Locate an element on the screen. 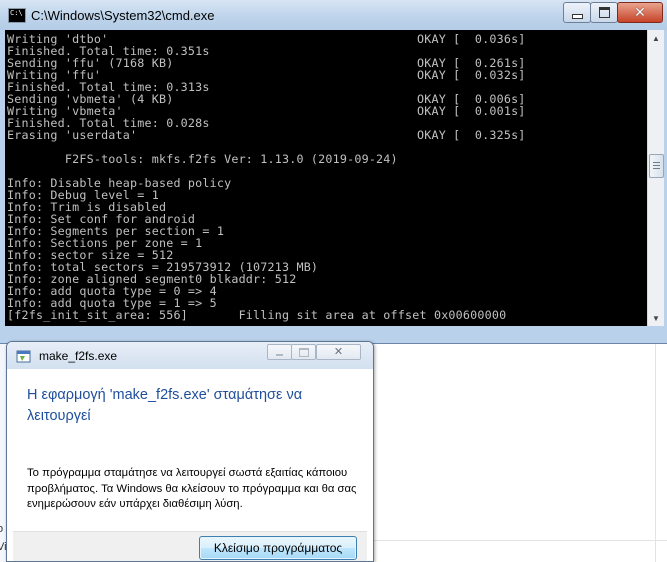  dialog-maximize-button is located at coordinates (303, 352).